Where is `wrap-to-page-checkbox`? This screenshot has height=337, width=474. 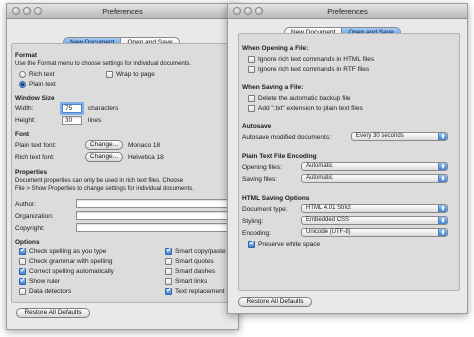 wrap-to-page-checkbox is located at coordinates (109, 74).